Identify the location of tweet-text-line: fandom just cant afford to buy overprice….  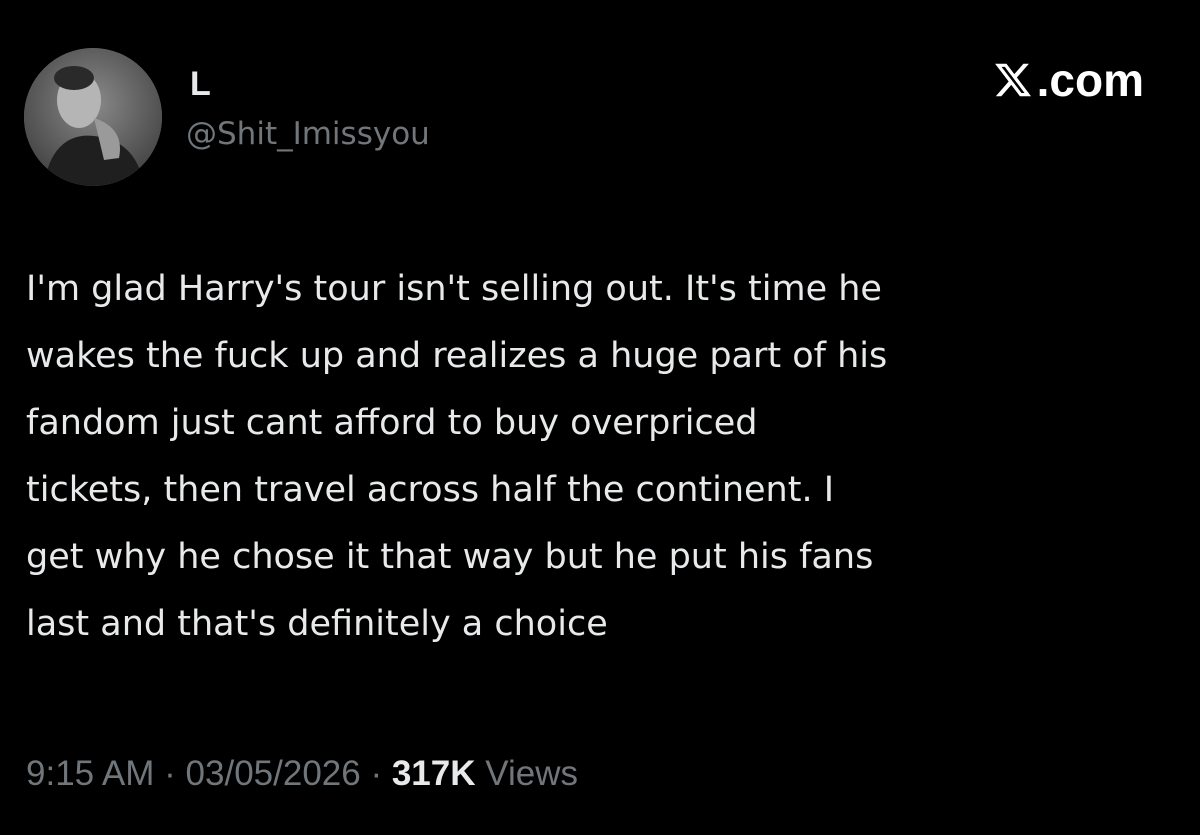
(392, 423).